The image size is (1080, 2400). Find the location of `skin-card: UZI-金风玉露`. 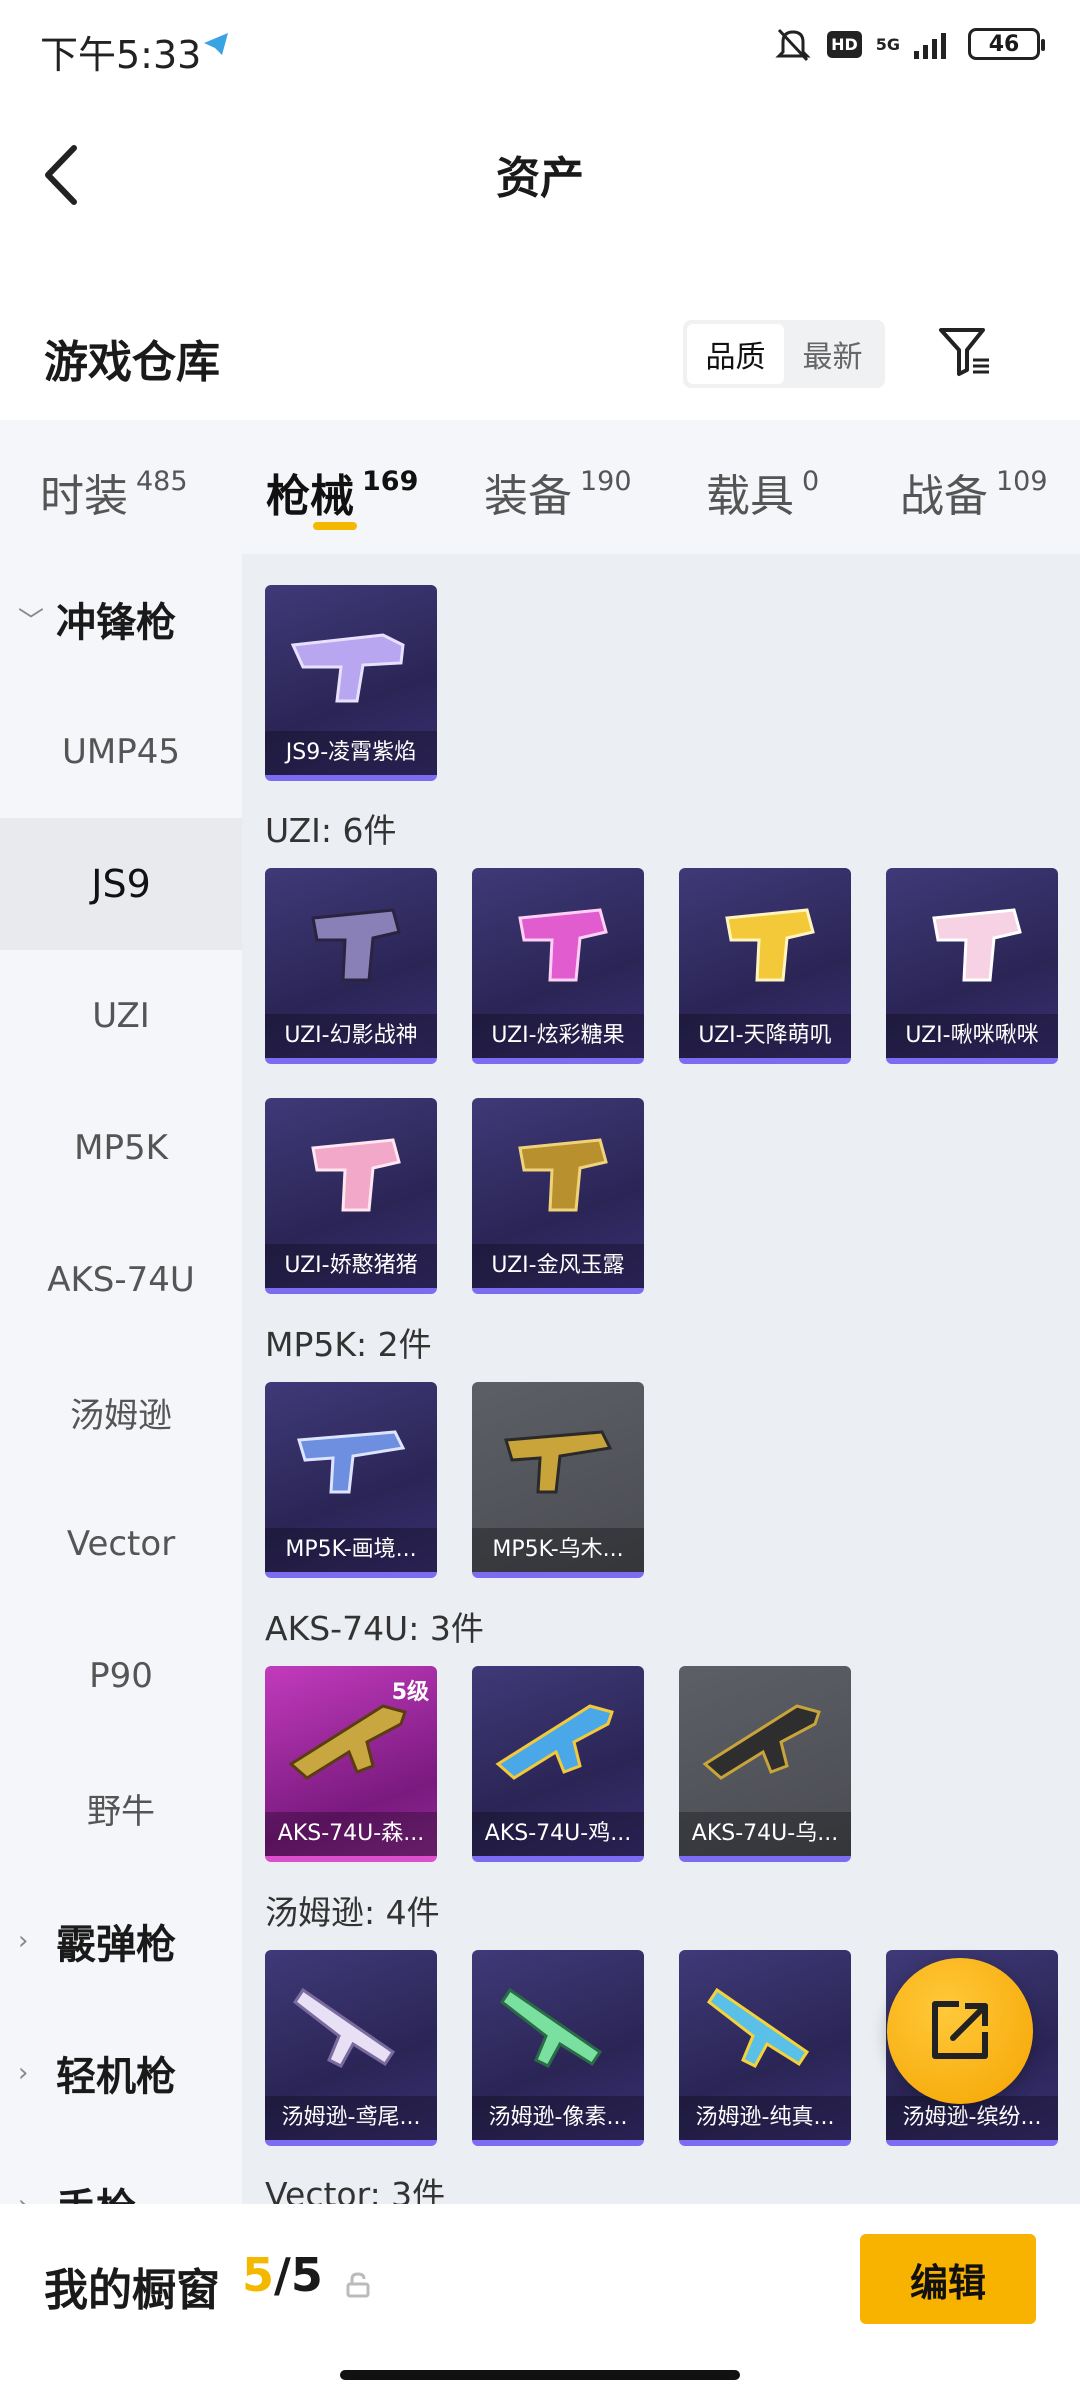

skin-card: UZI-金风玉露 is located at coordinates (558, 1196).